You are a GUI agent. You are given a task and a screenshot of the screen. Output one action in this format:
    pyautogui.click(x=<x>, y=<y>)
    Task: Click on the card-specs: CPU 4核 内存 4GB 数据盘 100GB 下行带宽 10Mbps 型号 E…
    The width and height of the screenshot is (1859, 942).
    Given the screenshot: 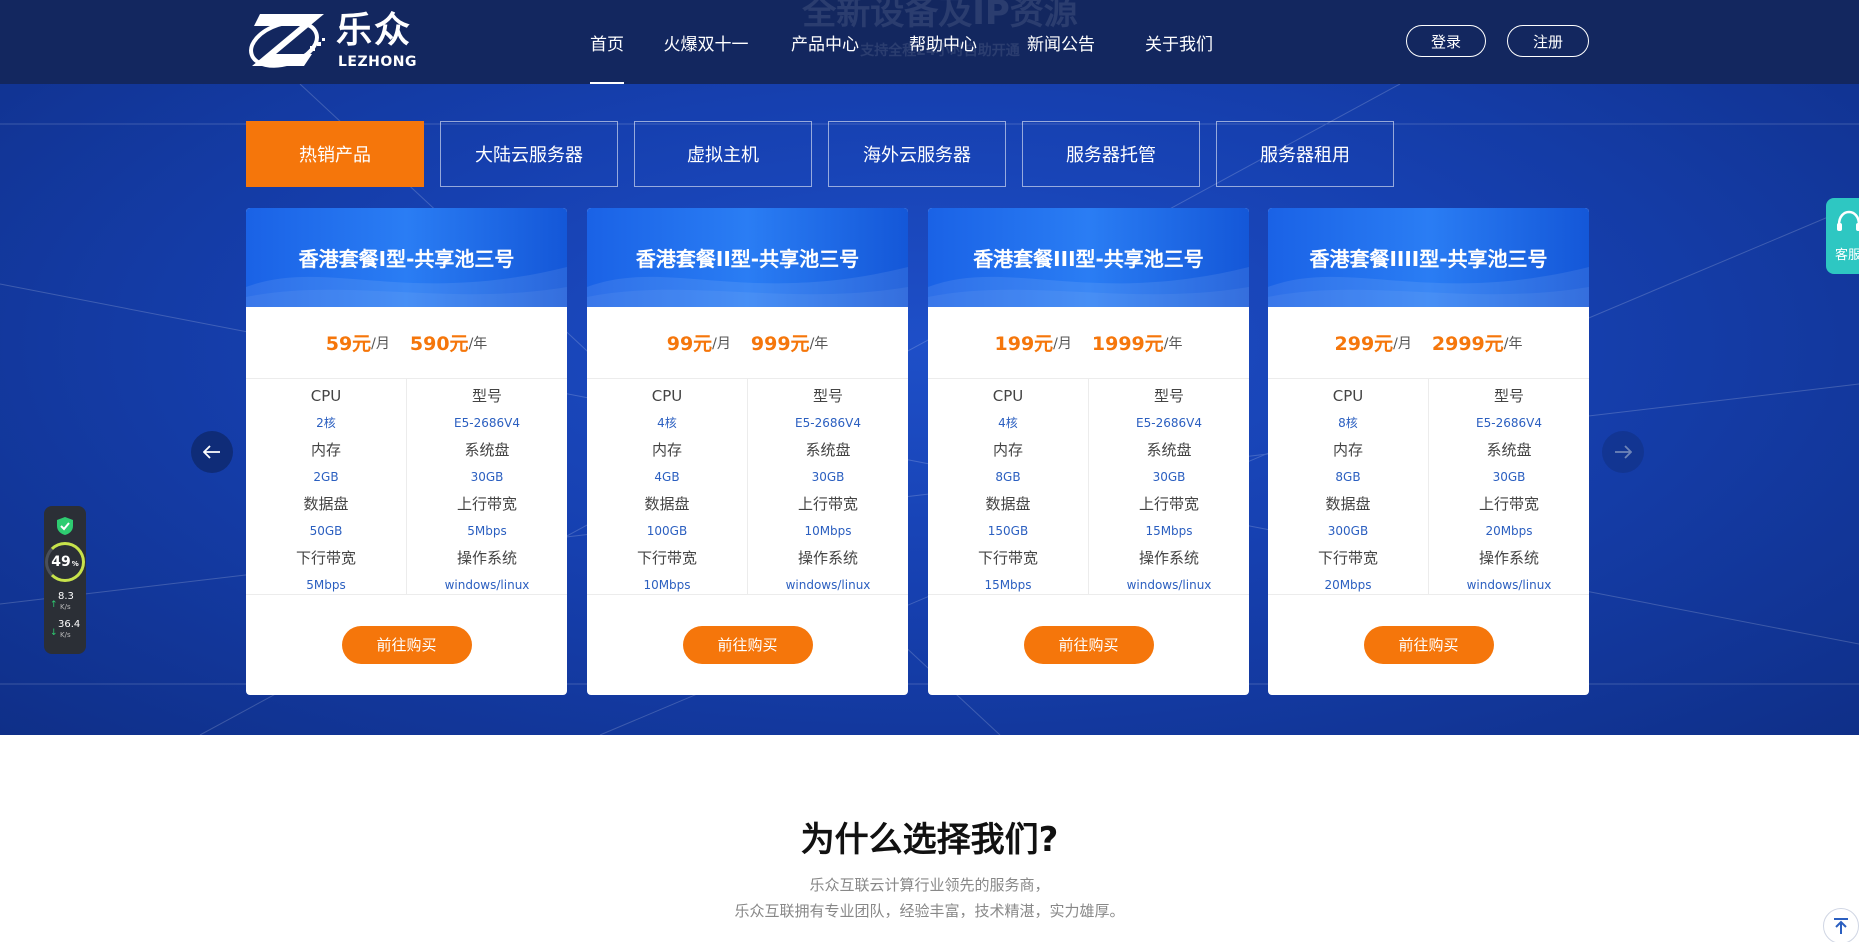 What is the action you would take?
    pyautogui.click(x=747, y=487)
    